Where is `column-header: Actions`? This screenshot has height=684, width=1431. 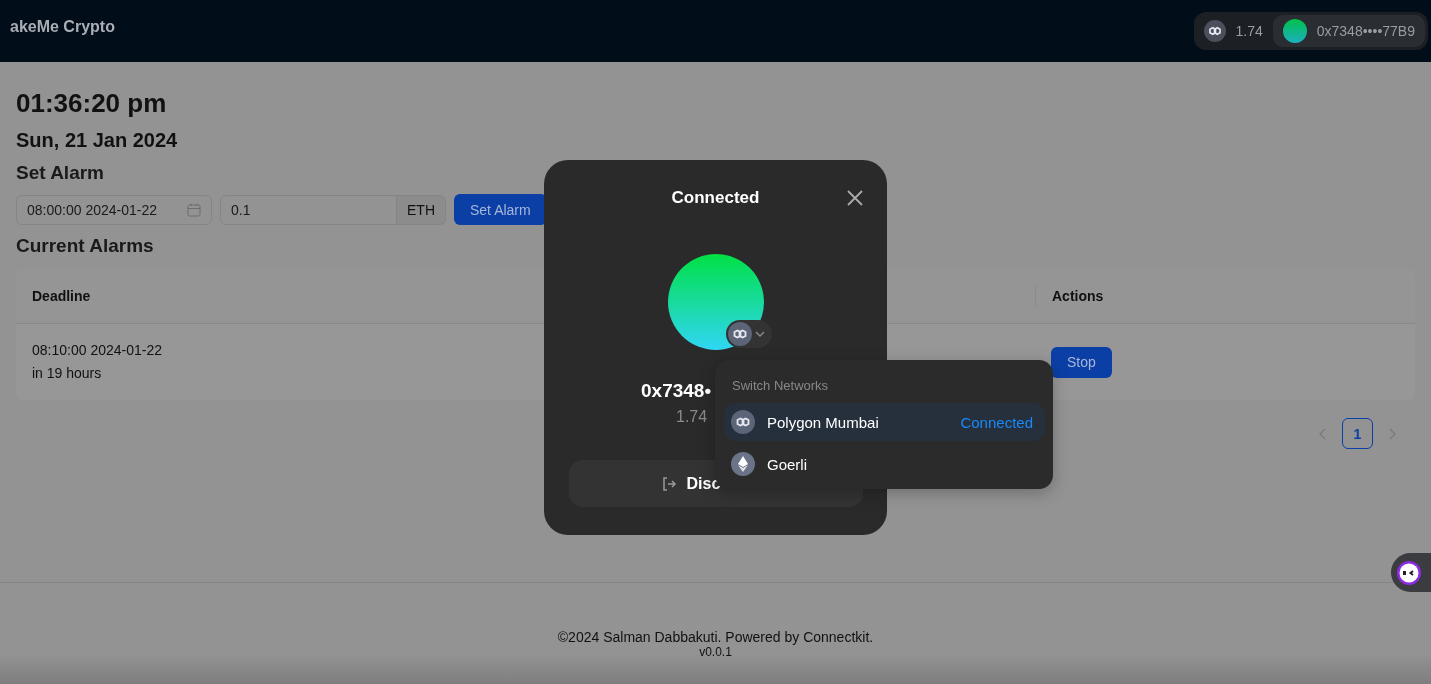
column-header: Actions is located at coordinates (1078, 296).